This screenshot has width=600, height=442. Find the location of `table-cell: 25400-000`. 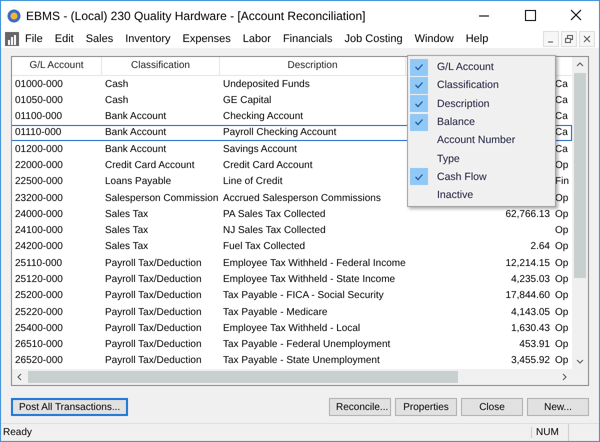

table-cell: 25400-000 is located at coordinates (57, 328).